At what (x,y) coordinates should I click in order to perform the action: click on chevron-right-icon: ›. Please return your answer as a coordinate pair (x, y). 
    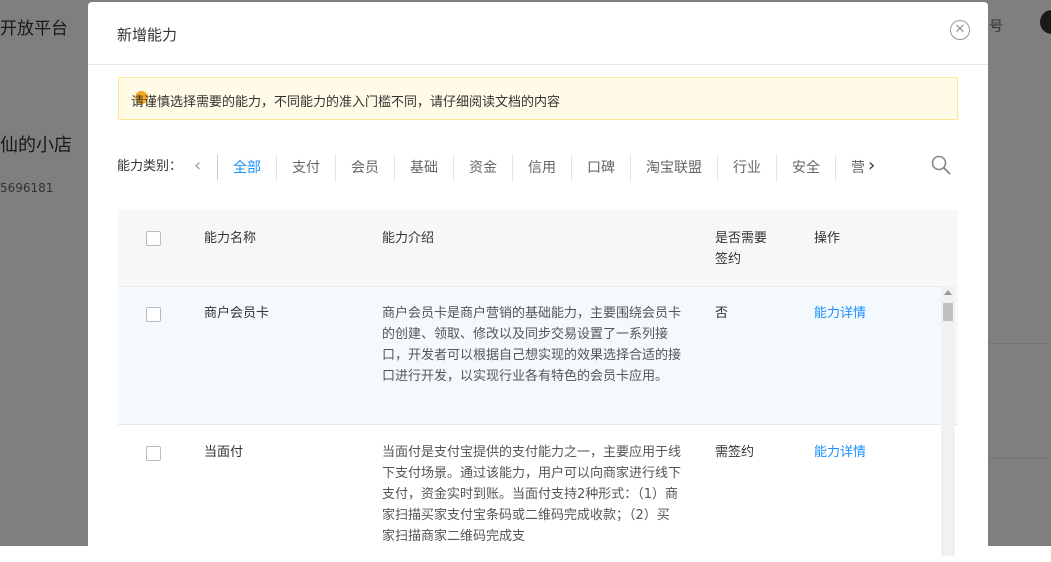
    Looking at the image, I should click on (878, 167).